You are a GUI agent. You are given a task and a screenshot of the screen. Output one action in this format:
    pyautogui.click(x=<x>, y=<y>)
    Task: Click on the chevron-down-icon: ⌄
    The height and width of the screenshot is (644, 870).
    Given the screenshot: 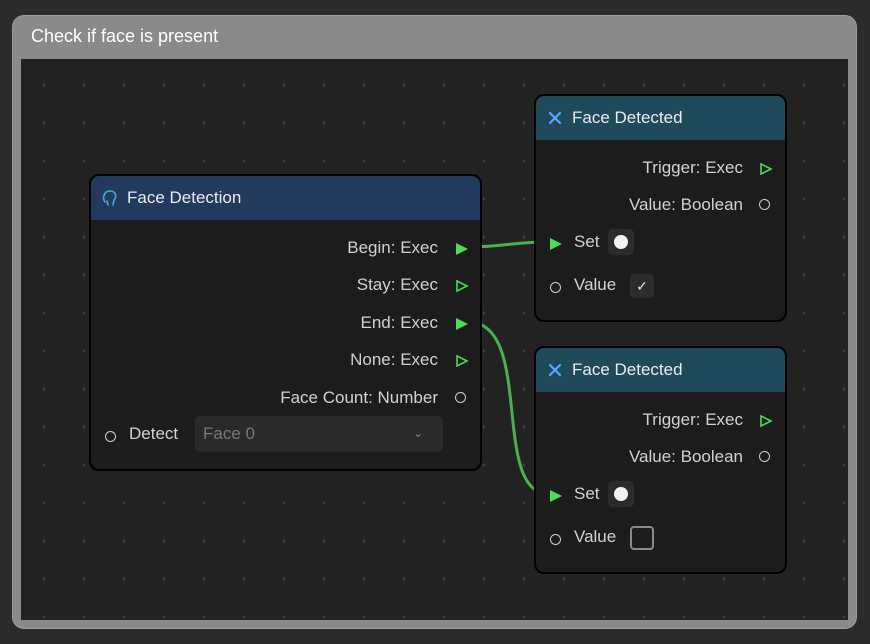 What is the action you would take?
    pyautogui.click(x=417, y=433)
    